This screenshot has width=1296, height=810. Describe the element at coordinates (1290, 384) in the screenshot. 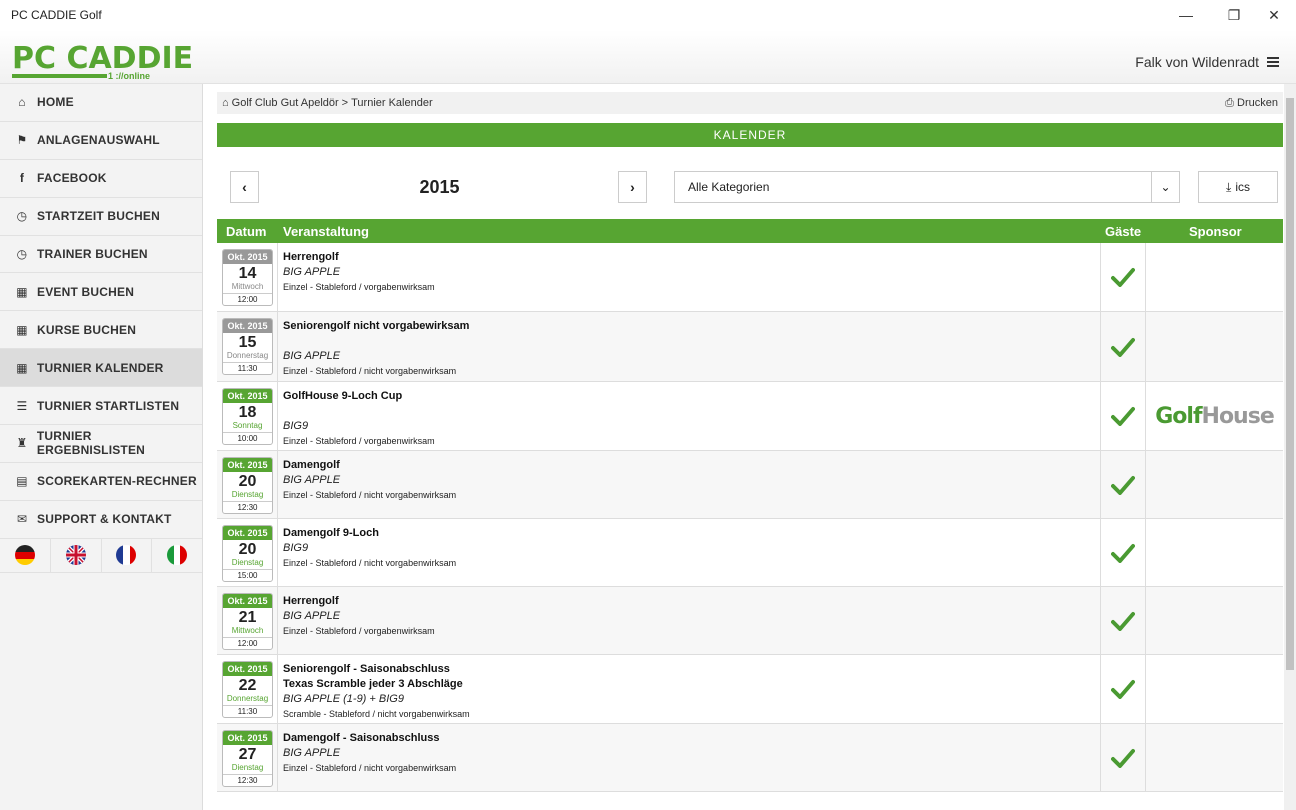

I see `scrollbar-thumb` at that location.